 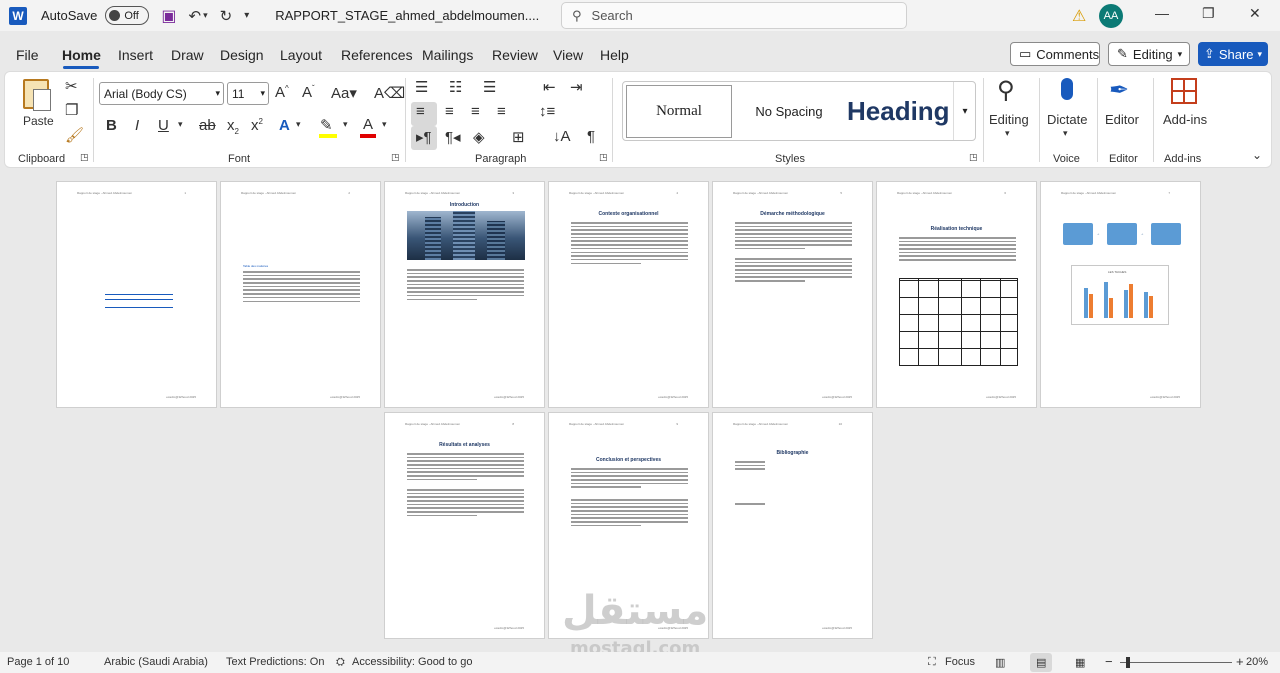 I want to click on focus-button: Focus, so click(x=960, y=662).